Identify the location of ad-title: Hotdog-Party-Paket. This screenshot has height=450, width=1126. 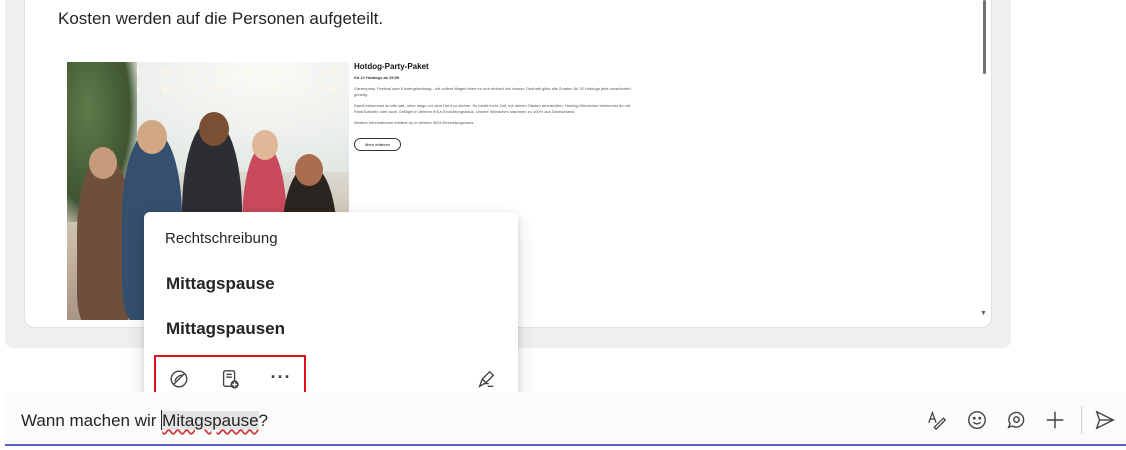
(391, 66).